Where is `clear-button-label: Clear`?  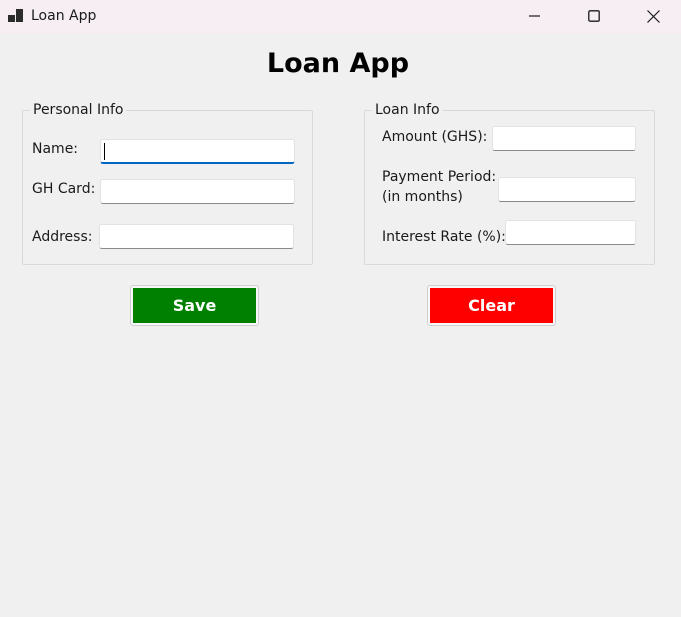 clear-button-label: Clear is located at coordinates (491, 305).